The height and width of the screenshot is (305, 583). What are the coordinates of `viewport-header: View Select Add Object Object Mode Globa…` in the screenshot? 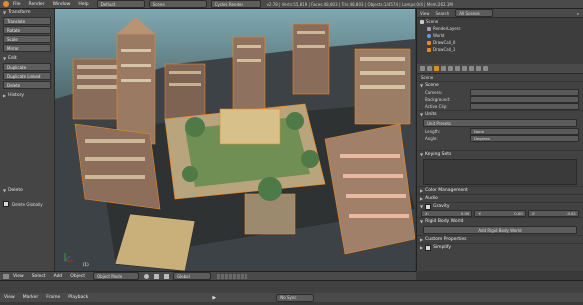 It's located at (208, 275).